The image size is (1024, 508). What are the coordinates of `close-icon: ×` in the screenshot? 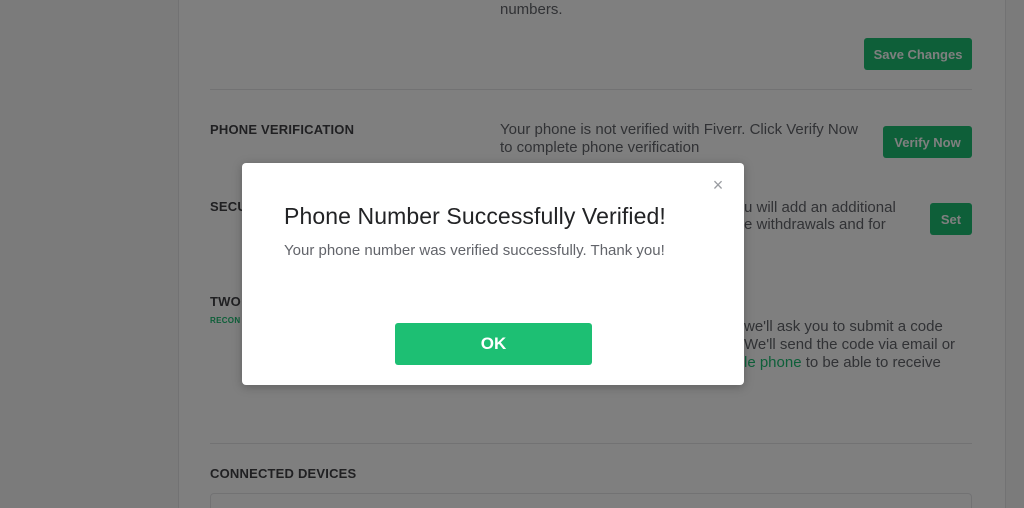 It's located at (718, 185).